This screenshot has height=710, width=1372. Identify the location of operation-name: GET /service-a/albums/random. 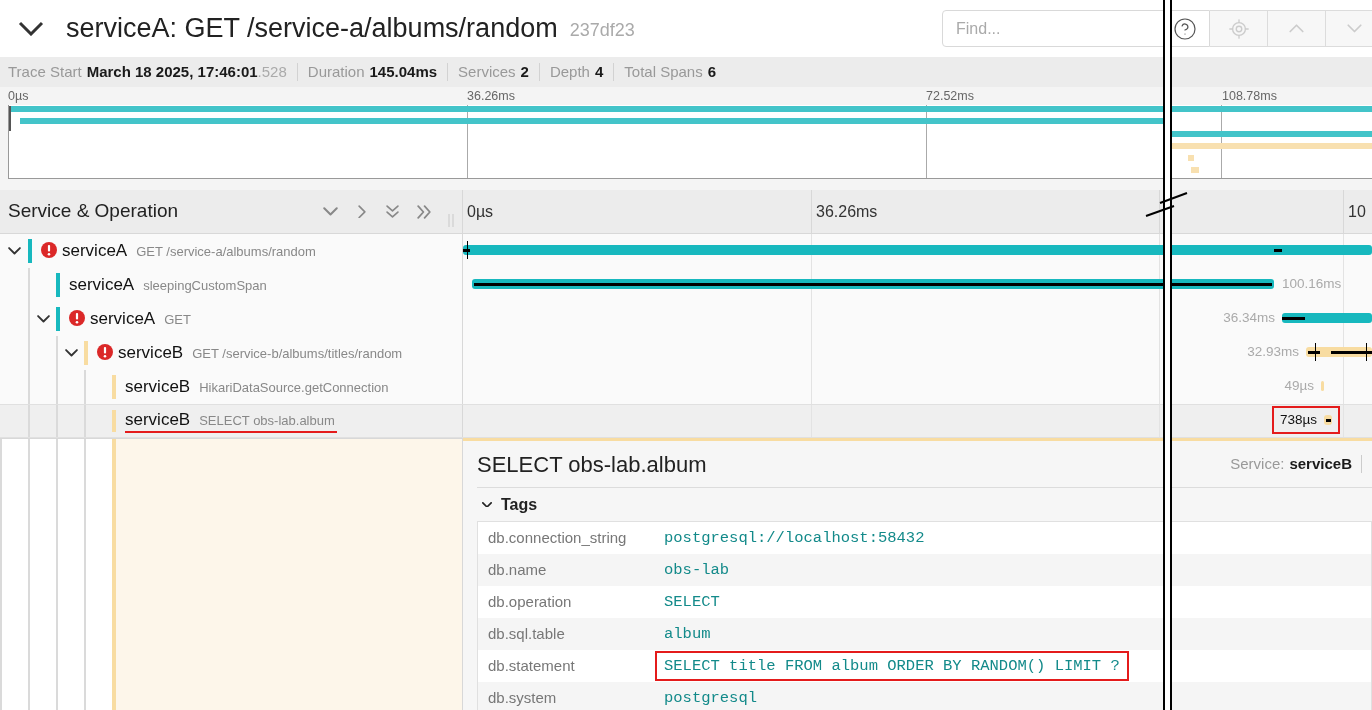
(226, 252).